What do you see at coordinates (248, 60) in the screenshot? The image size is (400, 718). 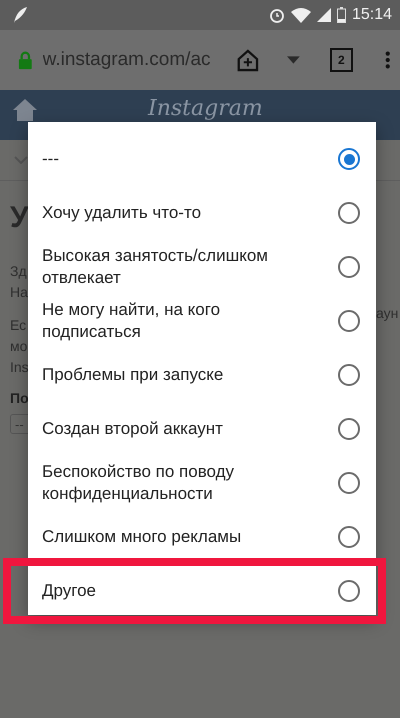 I see `add-home-icon` at bounding box center [248, 60].